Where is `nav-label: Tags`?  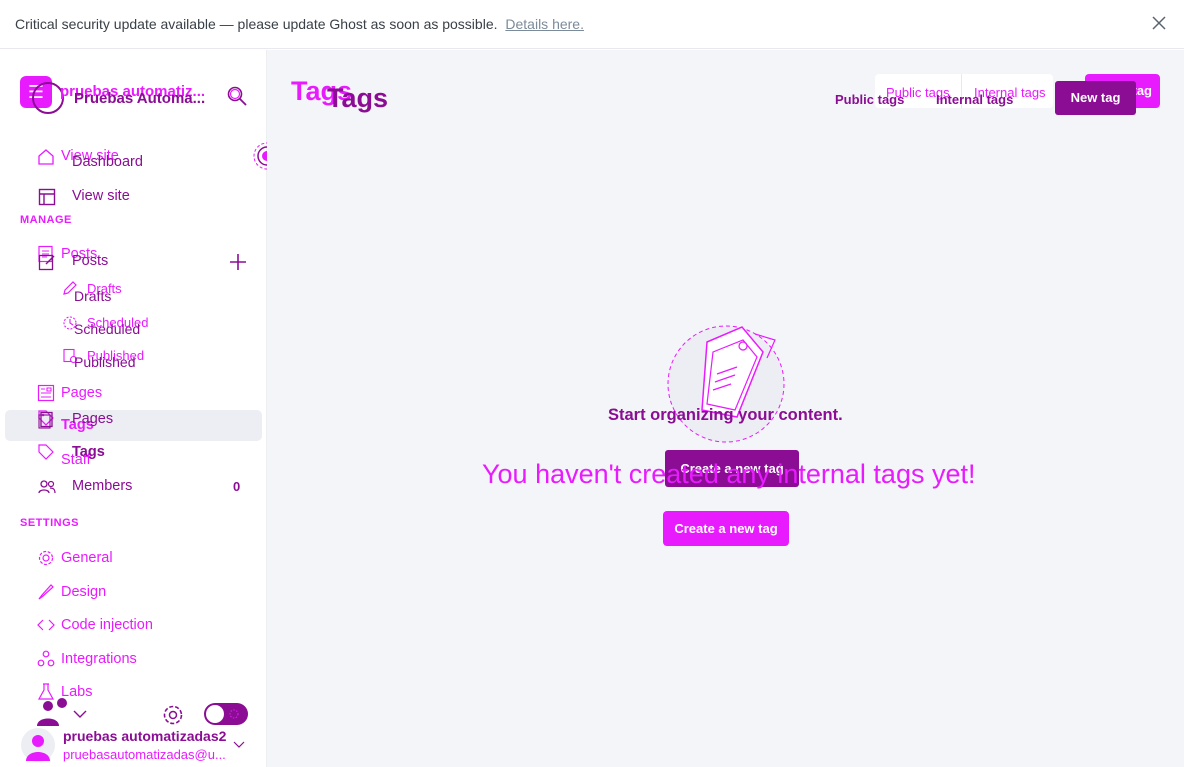 nav-label: Tags is located at coordinates (88, 452).